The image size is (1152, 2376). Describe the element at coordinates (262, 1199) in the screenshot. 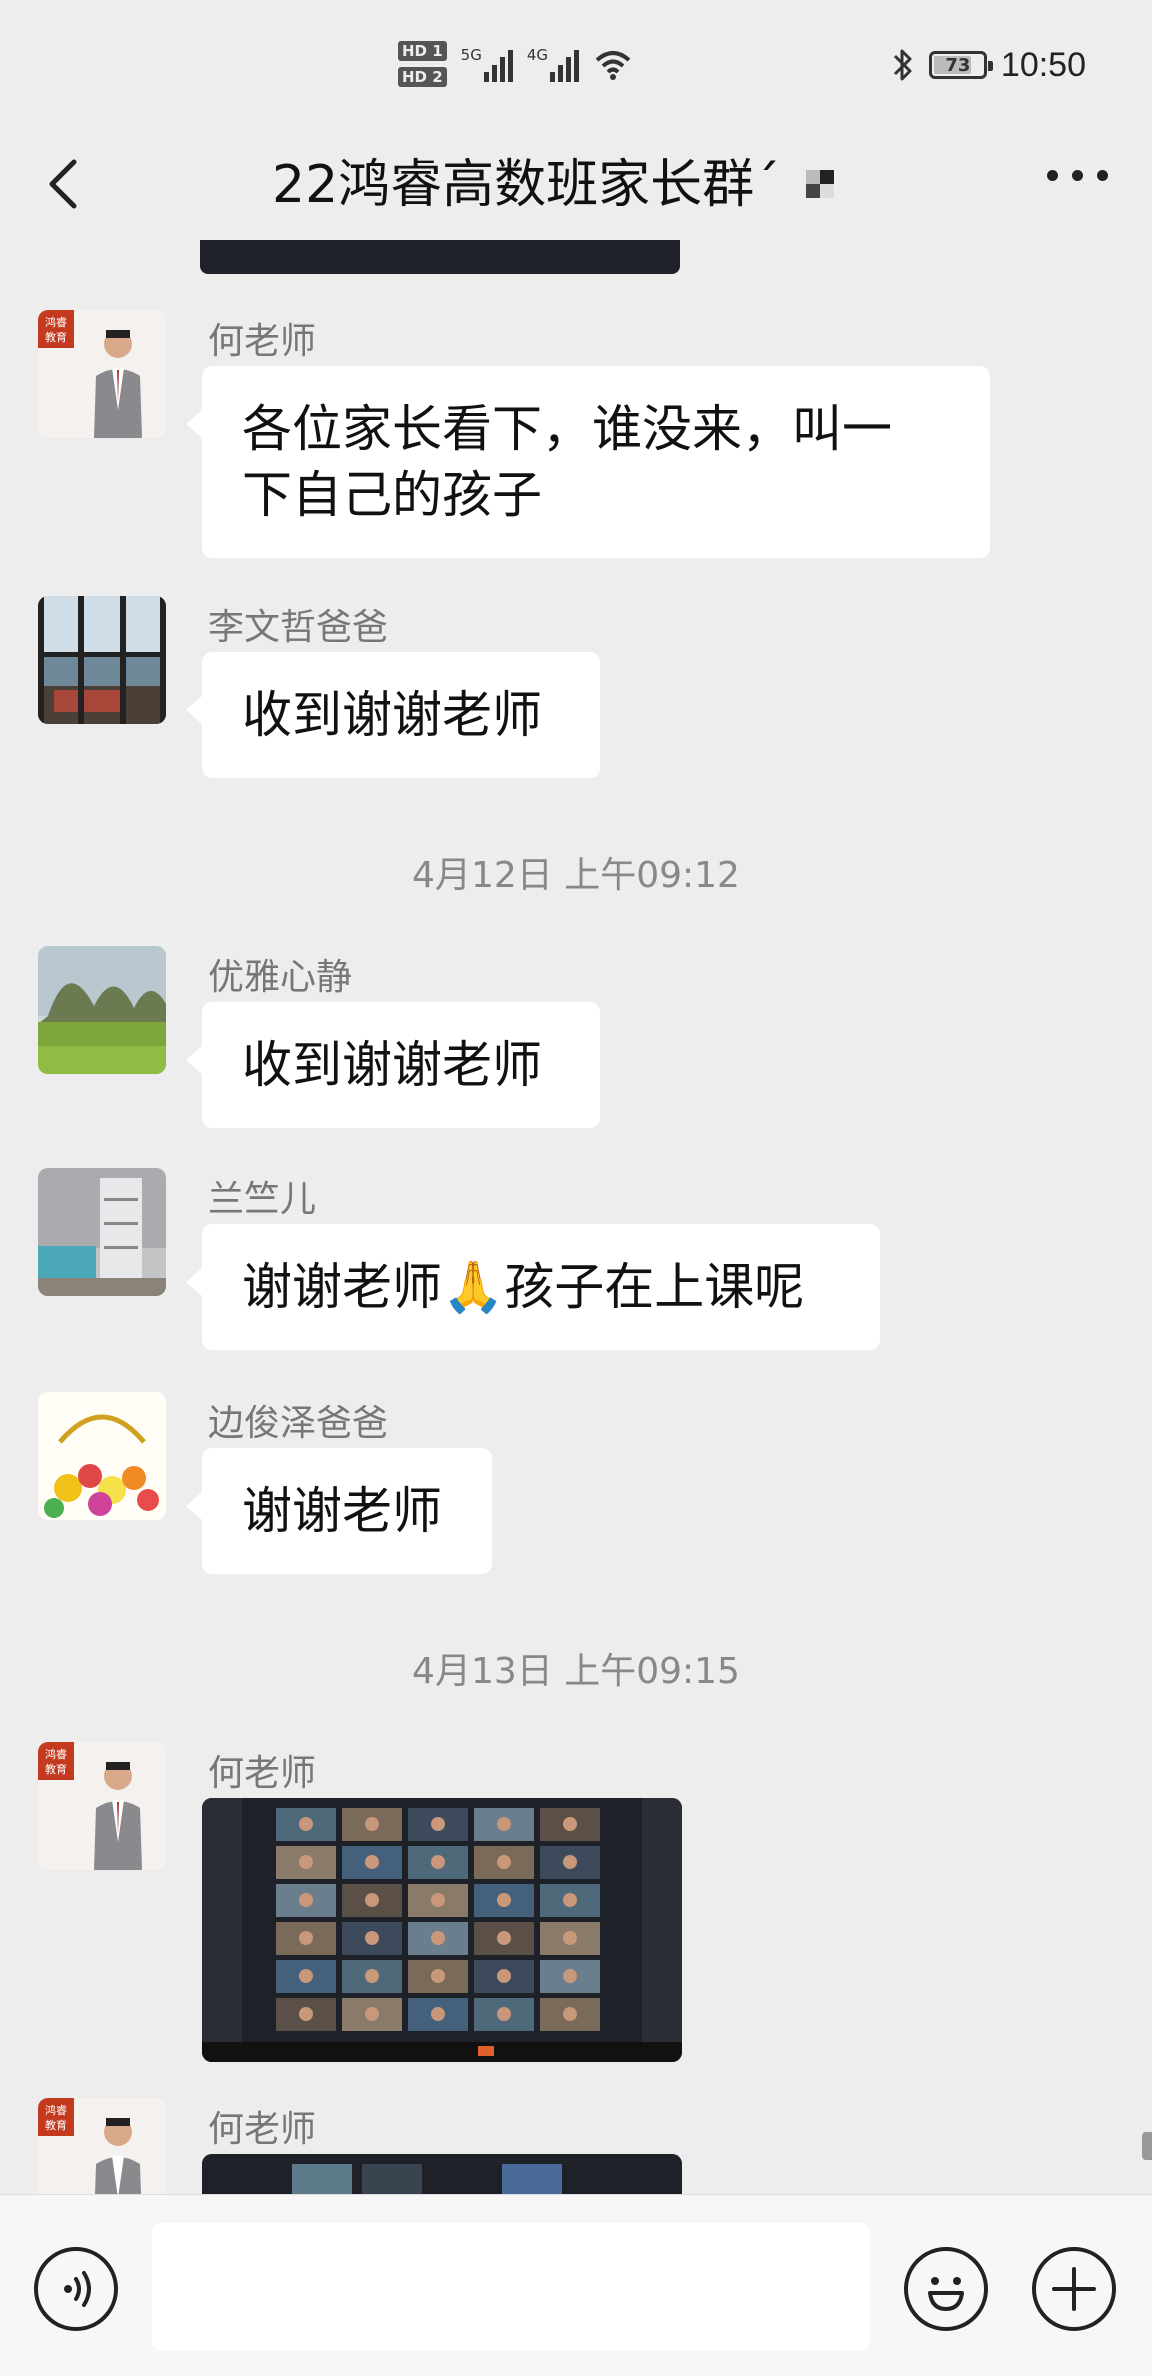

I see `sender-name: 兰竺儿` at that location.